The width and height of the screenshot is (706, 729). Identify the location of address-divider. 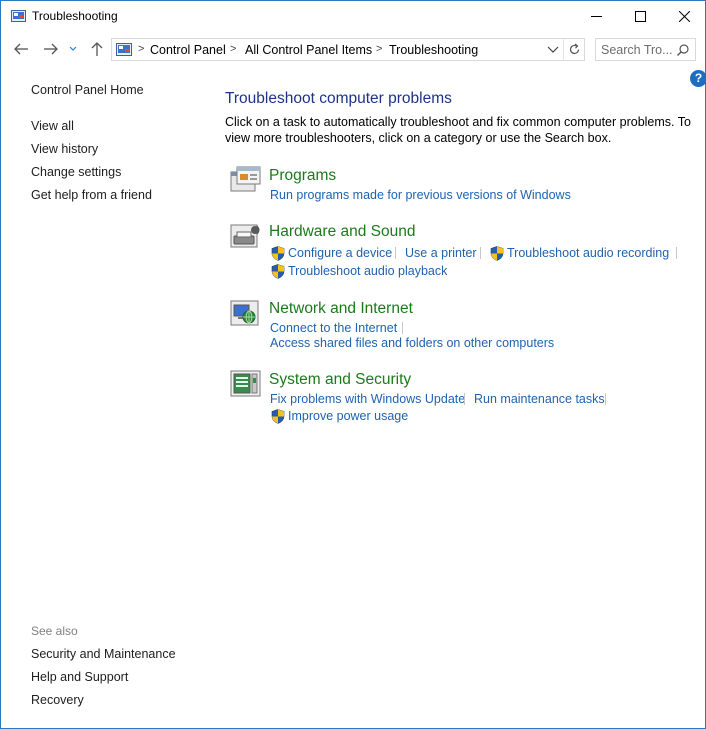
(563, 49).